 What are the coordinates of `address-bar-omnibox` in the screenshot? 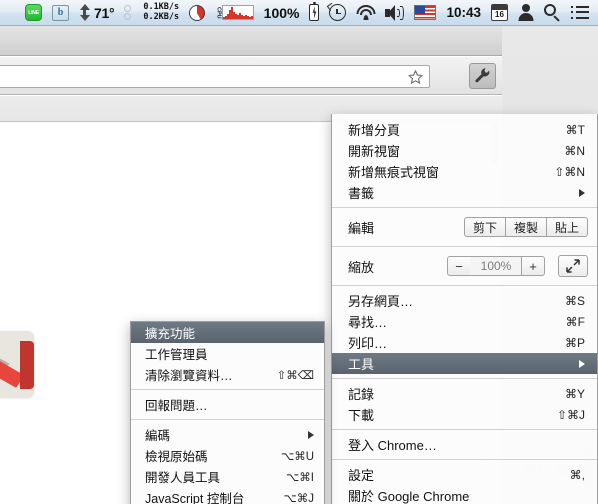 It's located at (215, 76).